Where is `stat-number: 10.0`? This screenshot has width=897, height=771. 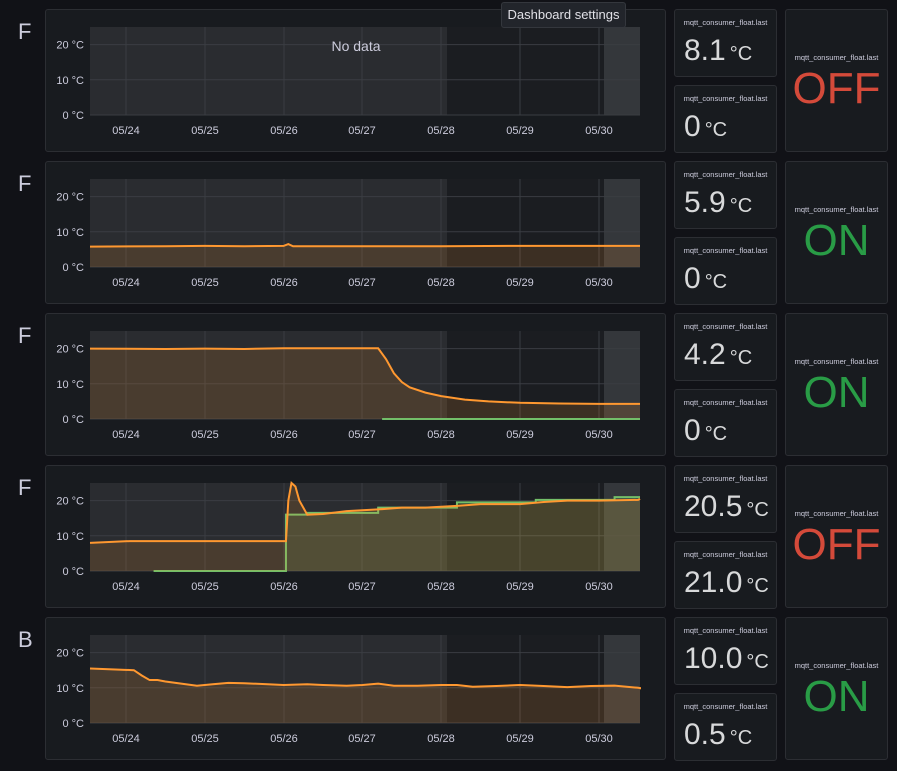
stat-number: 10.0 is located at coordinates (713, 658).